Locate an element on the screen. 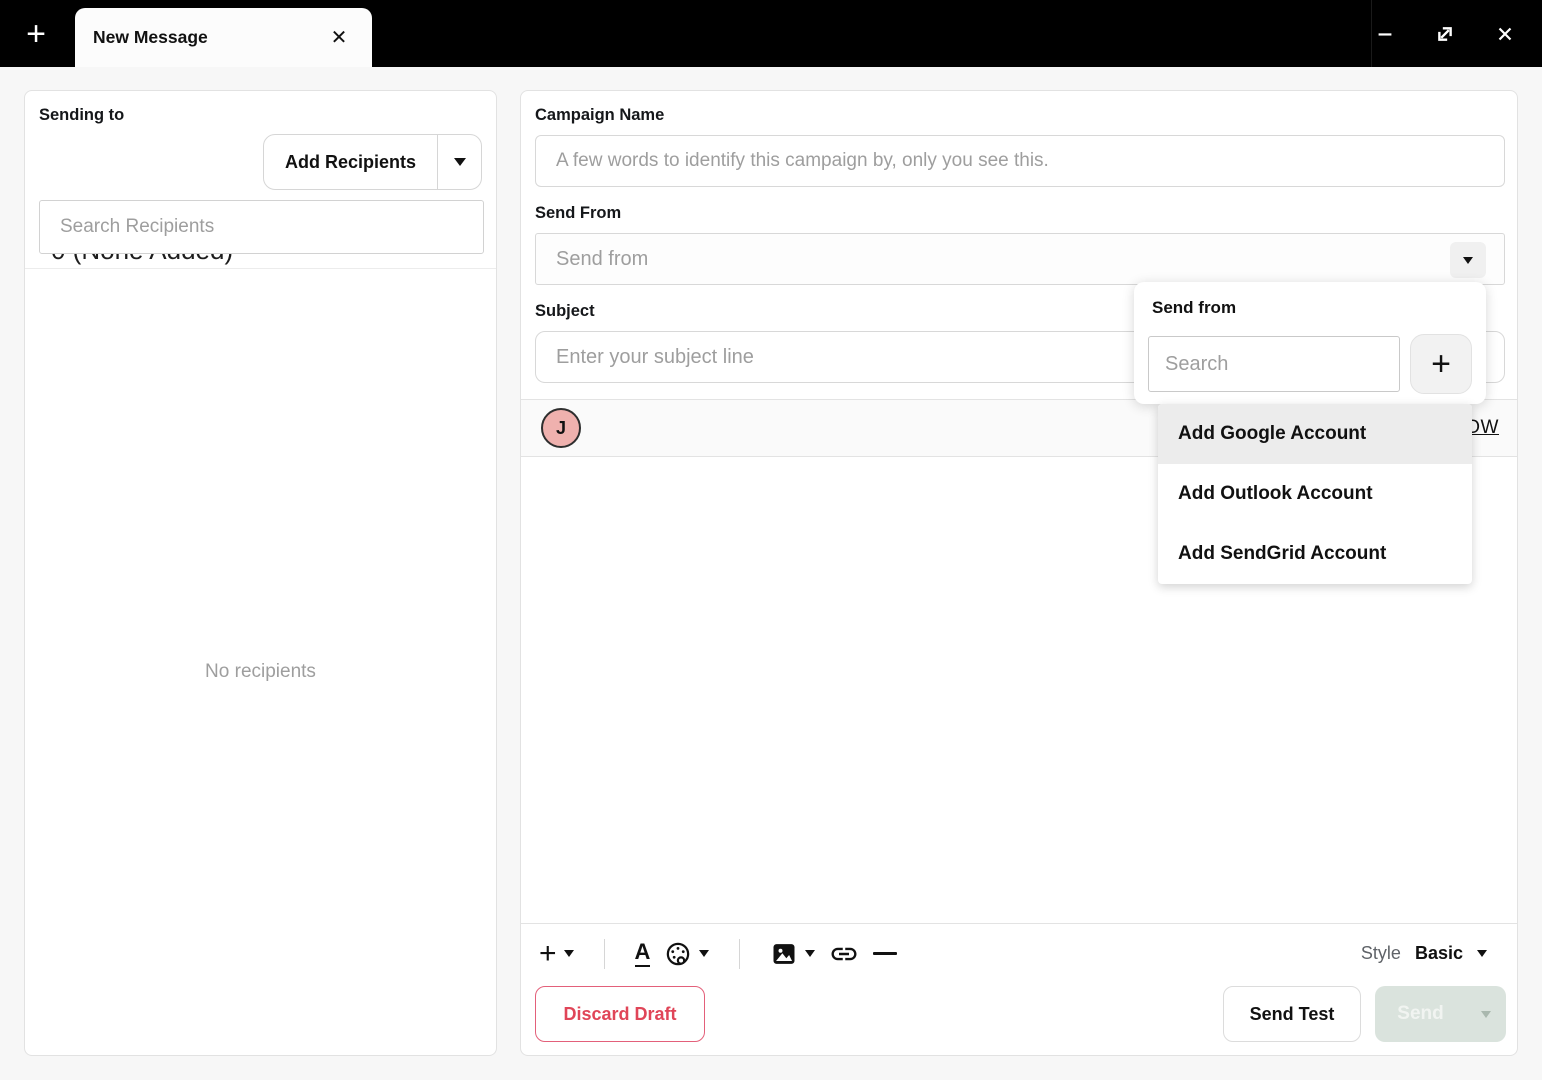 This screenshot has height=1080, width=1542. send-button: Send is located at coordinates (1440, 1014).